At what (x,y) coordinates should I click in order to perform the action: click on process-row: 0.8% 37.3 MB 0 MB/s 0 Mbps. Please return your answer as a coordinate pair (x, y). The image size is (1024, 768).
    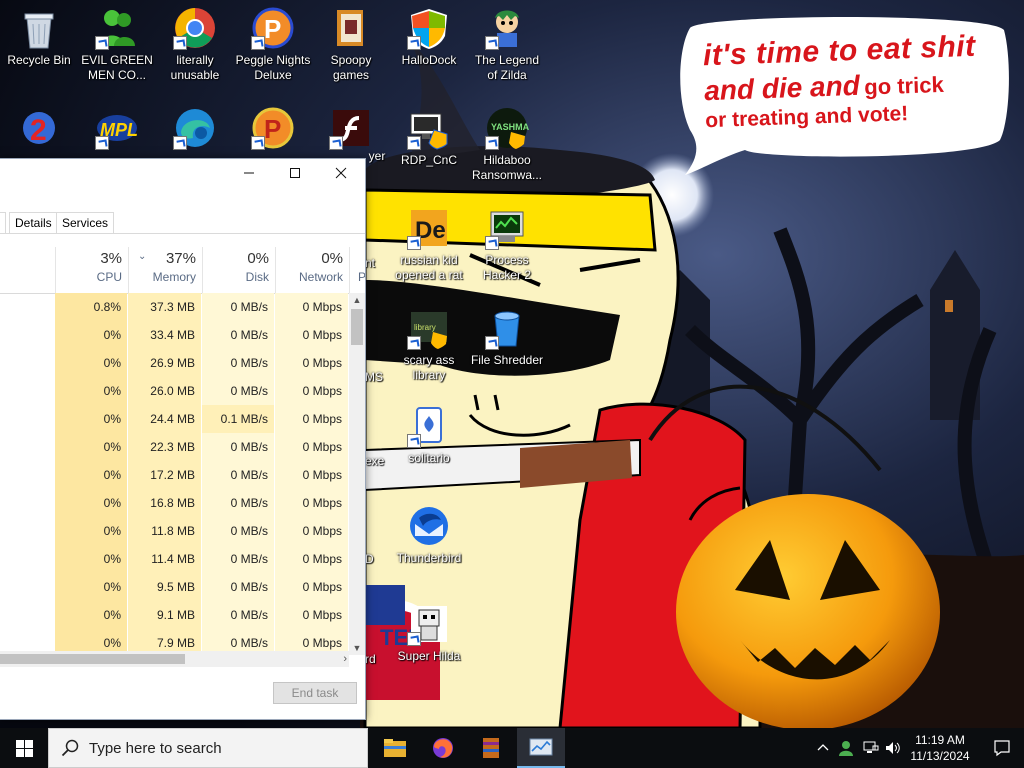
    Looking at the image, I should click on (174, 307).